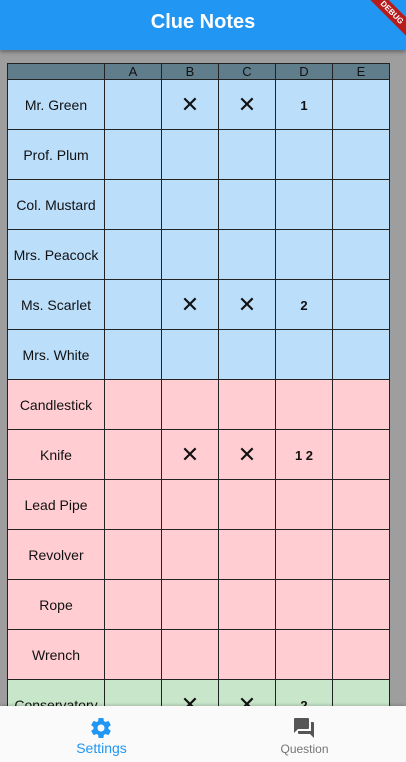  I want to click on card-name-cell: Revolver, so click(56, 554).